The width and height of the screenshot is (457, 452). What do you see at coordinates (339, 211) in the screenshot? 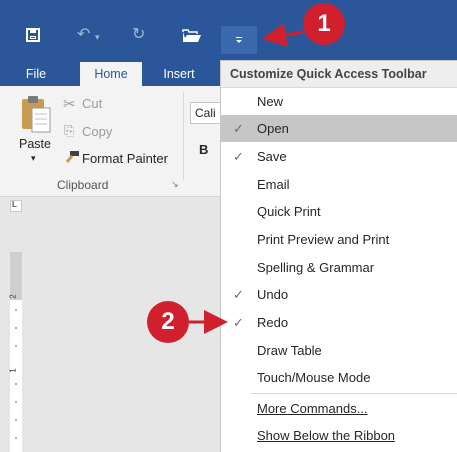
I see `menu-item-quick-print: Quick Print` at bounding box center [339, 211].